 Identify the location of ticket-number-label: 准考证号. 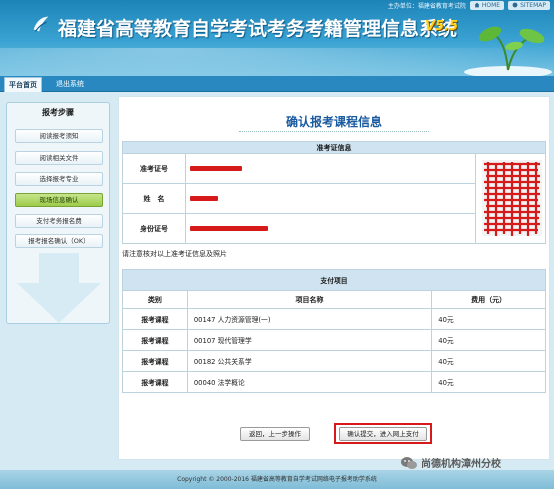
(154, 168).